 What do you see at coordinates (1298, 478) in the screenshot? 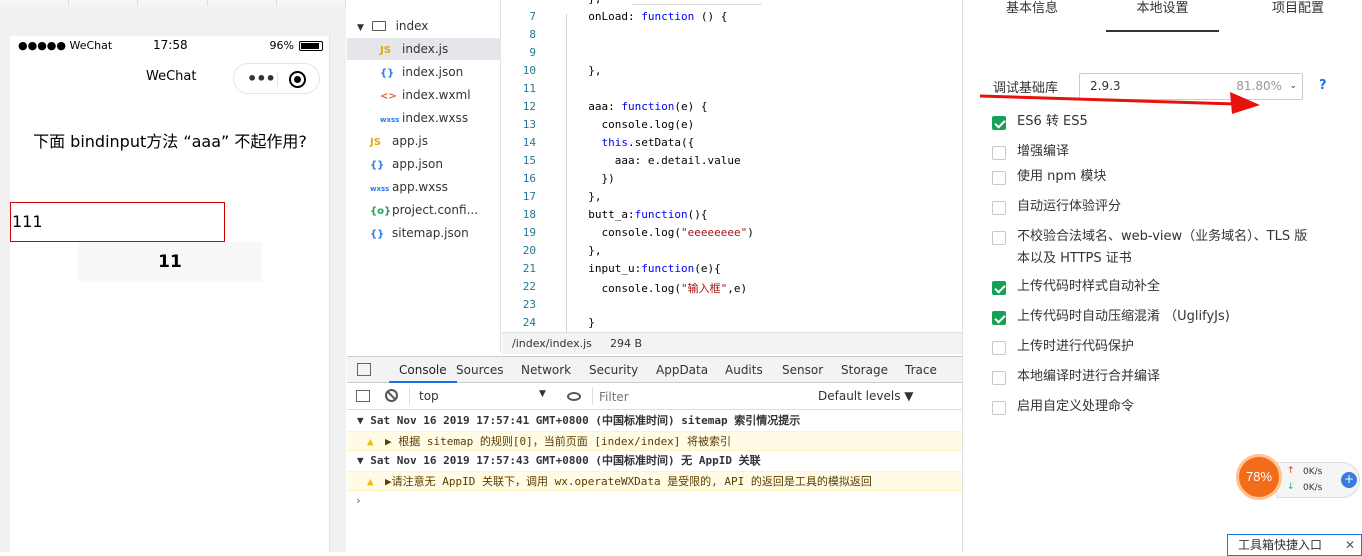
I see `network-speed-widget: ↑ 0K/s ↓ 0K/s + 78%` at bounding box center [1298, 478].